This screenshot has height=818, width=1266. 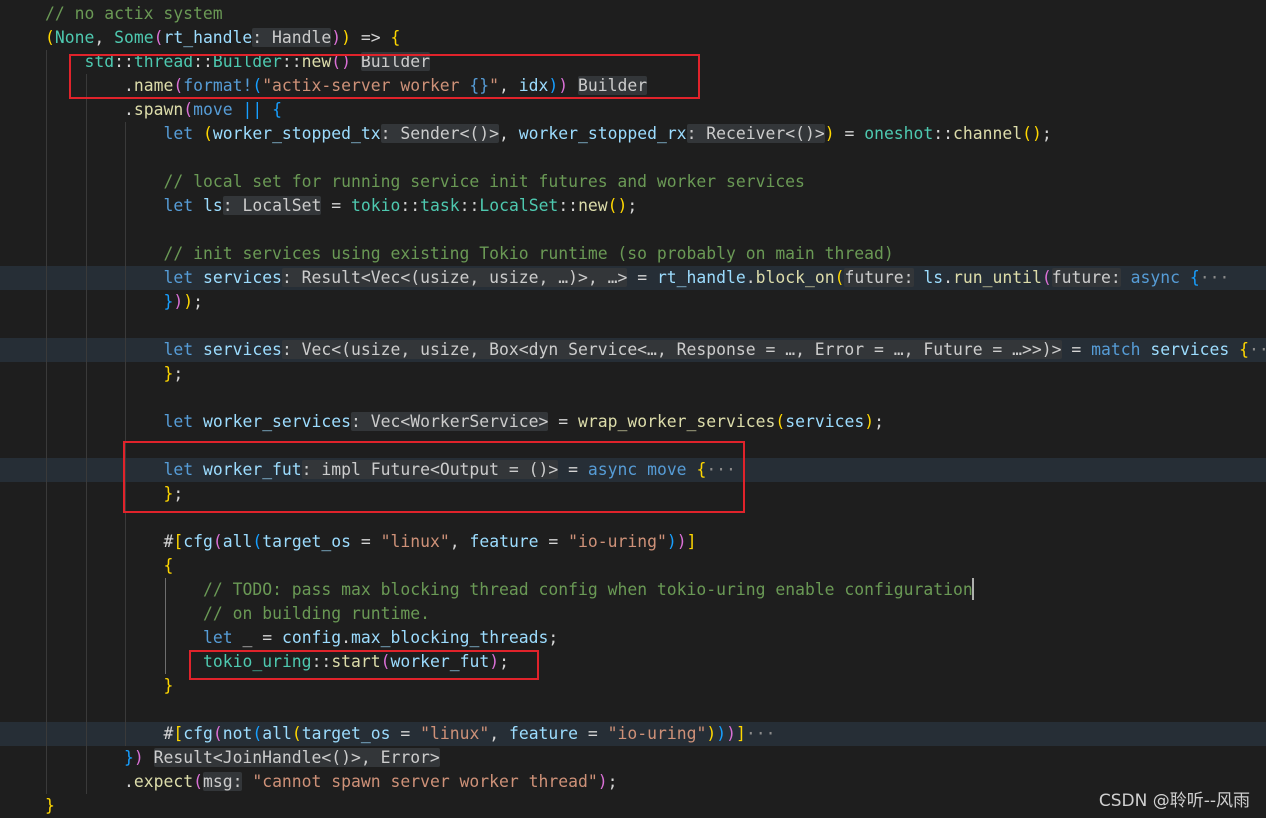 I want to click on code-token-bracket: }, so click(x=129, y=757).